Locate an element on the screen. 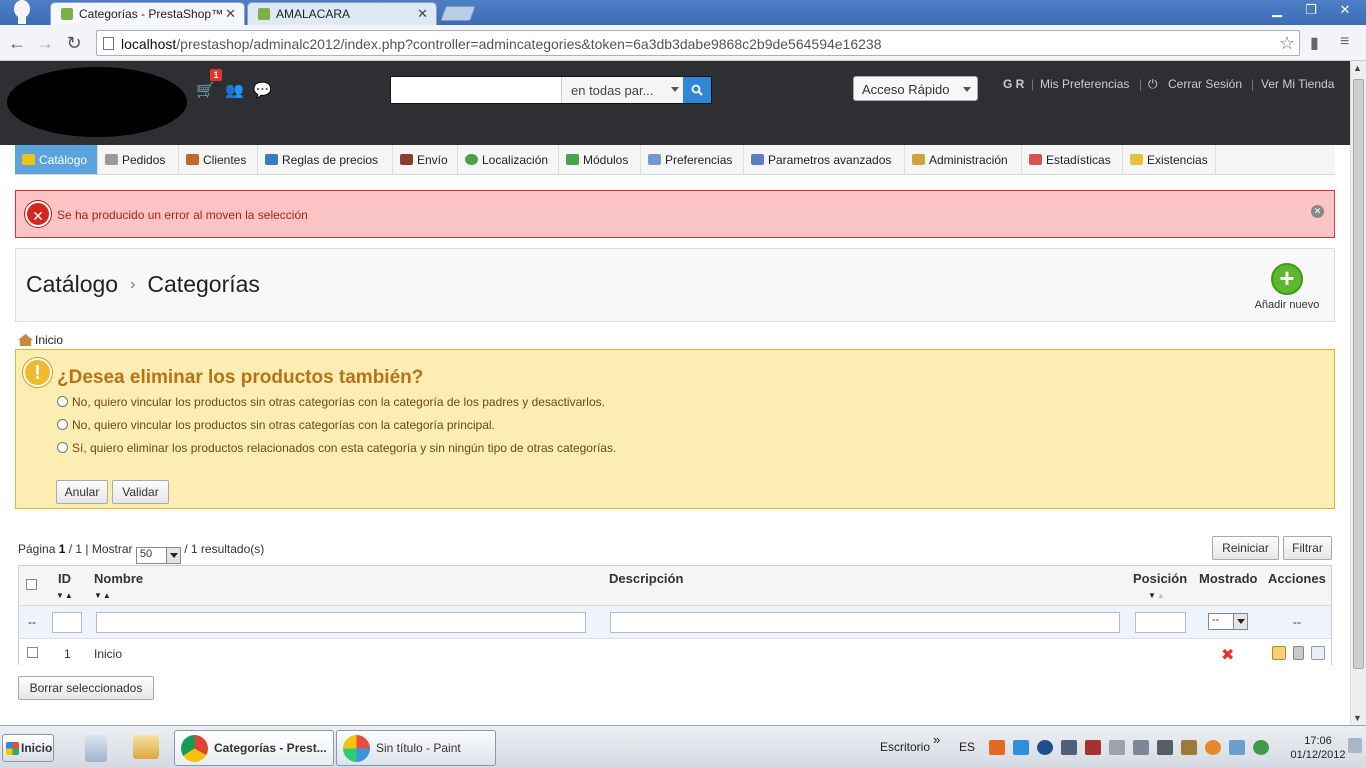 Image resolution: width=1366 pixels, height=768 pixels. menu-preferencias: Preferencias is located at coordinates (692, 159).